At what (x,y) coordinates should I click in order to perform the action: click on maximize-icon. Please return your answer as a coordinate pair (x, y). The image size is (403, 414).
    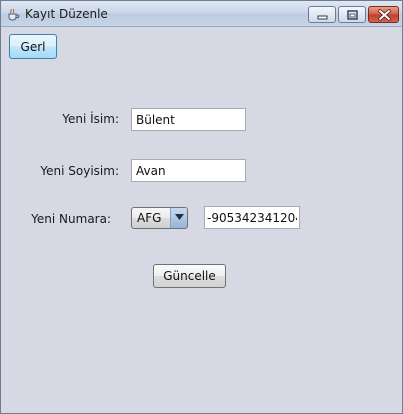
    Looking at the image, I should click on (352, 15).